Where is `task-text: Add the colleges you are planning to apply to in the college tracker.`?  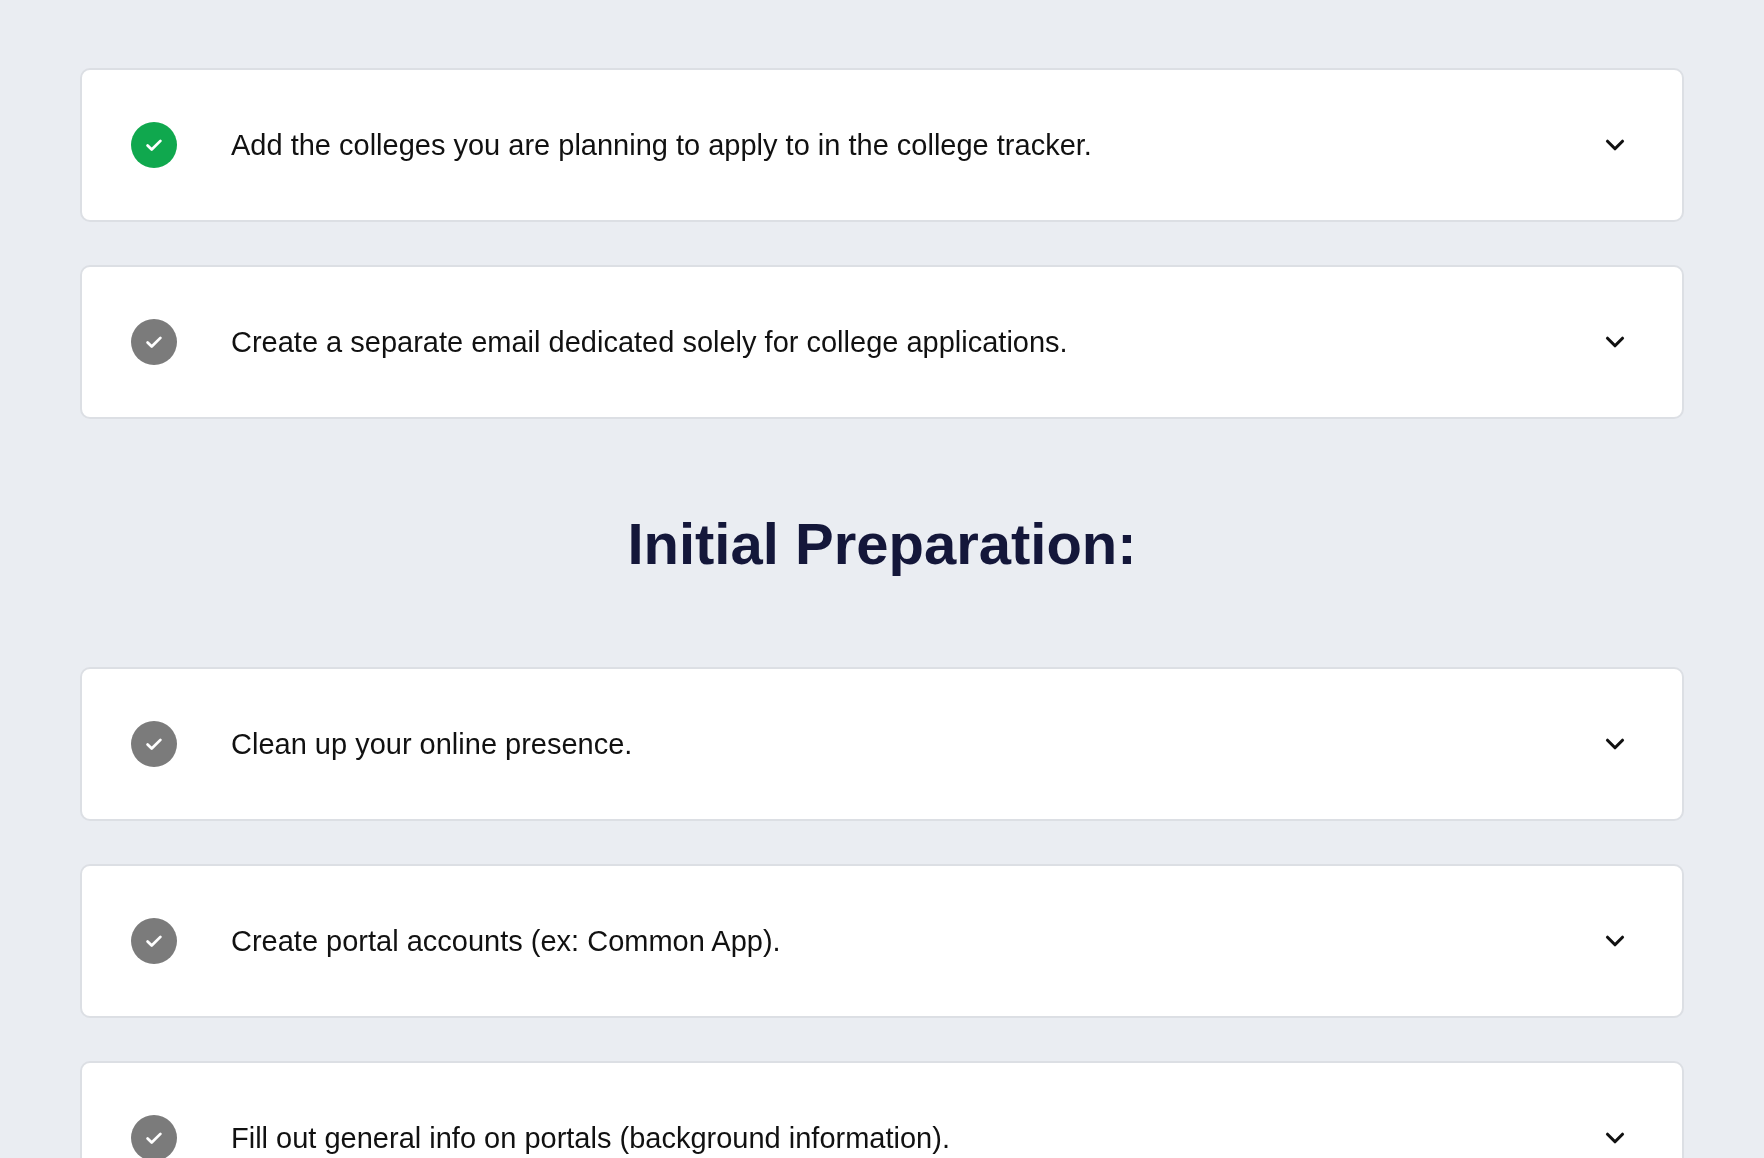
task-text: Add the colleges you are planning to apply to in the college tracker. is located at coordinates (662, 145).